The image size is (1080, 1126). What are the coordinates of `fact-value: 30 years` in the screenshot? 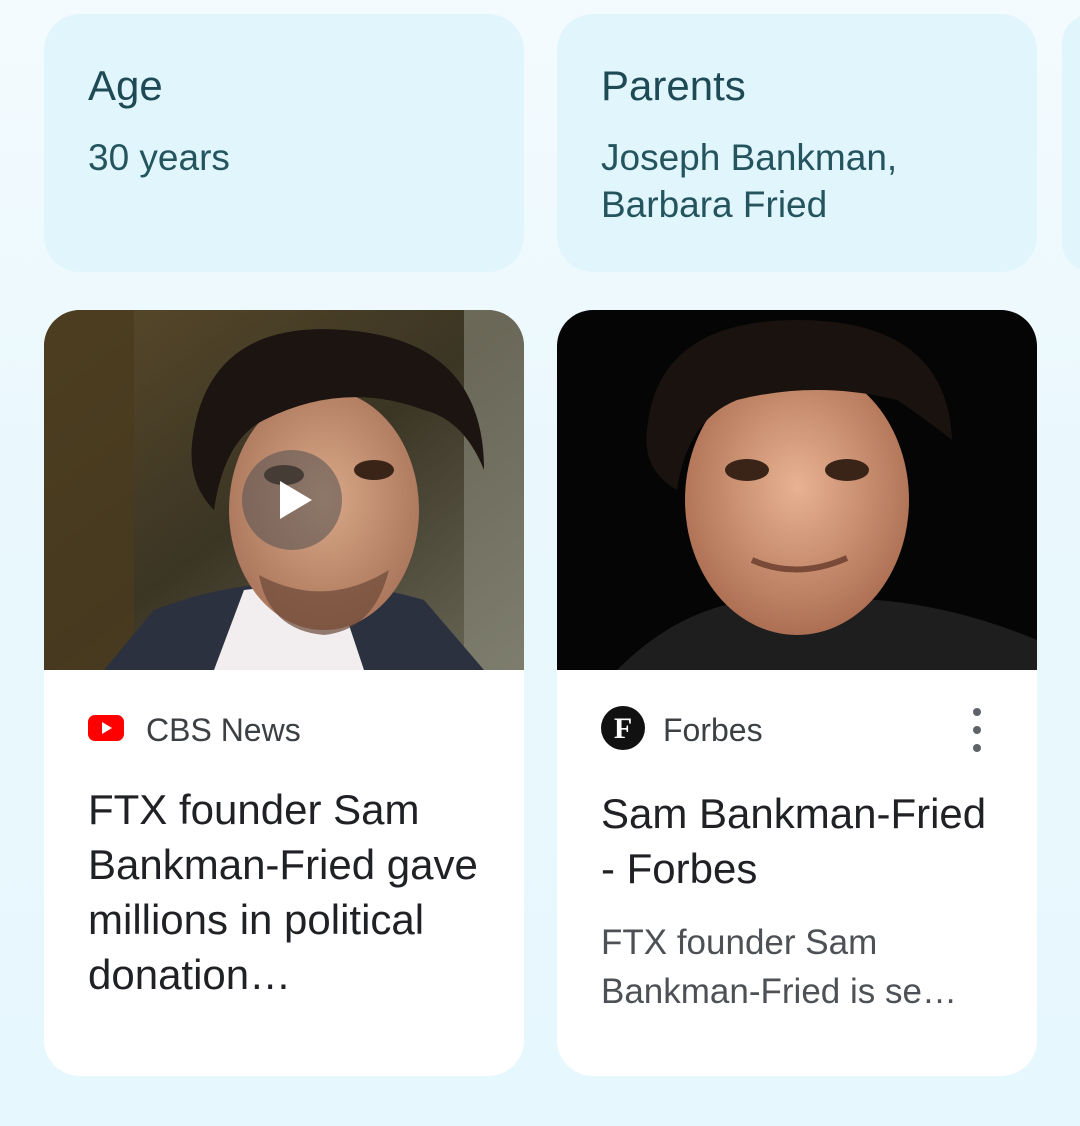 It's located at (159, 157).